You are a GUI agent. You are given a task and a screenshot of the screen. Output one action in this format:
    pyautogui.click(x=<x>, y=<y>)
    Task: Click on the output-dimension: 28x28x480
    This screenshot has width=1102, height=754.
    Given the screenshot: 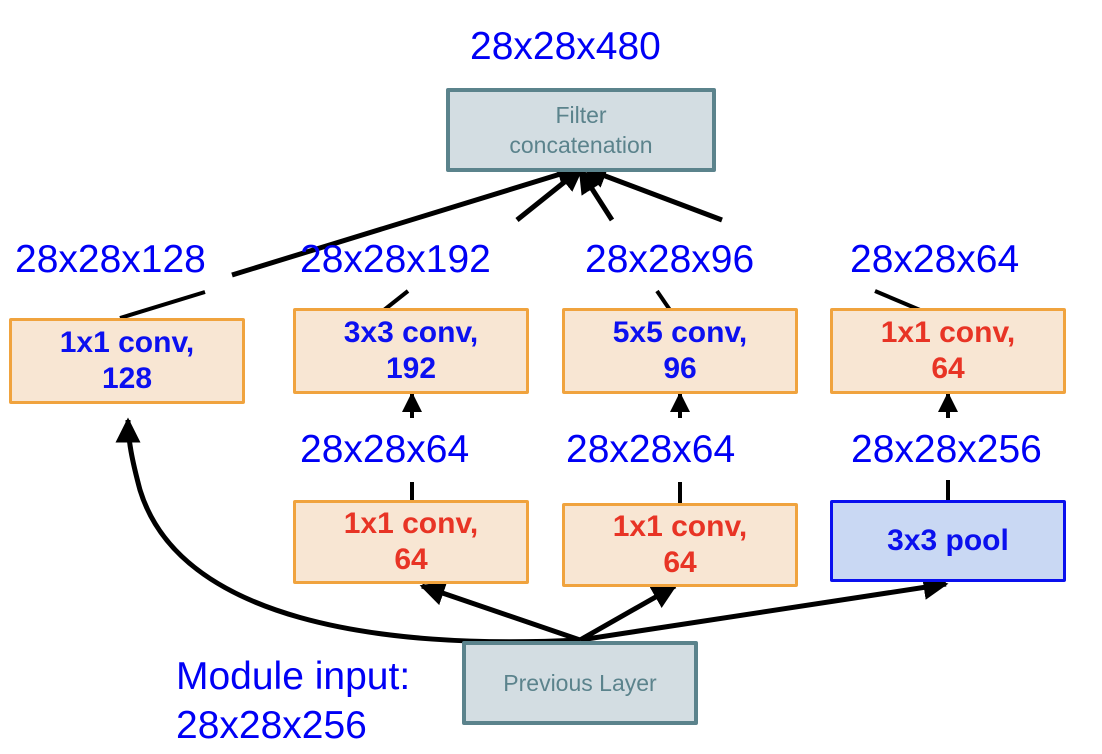 What is the action you would take?
    pyautogui.click(x=565, y=46)
    